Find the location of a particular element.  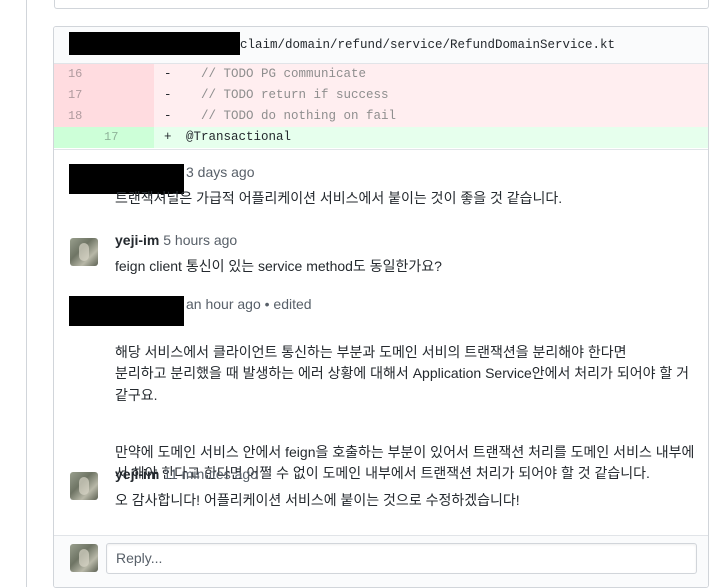

comment-body: 오 감사합니다! 어플리케이션 서비스에 붙이는 것으로 수정하겠습니다! is located at coordinates (405, 501).